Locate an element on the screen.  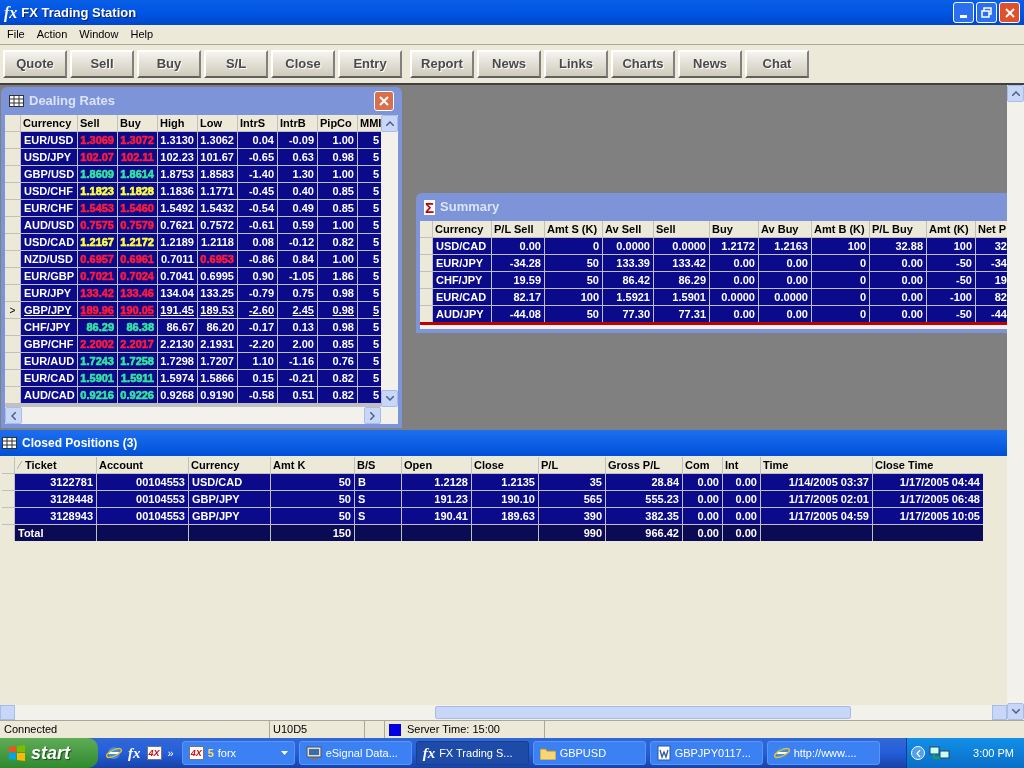
window-title: Summary is located at coordinates (470, 207).